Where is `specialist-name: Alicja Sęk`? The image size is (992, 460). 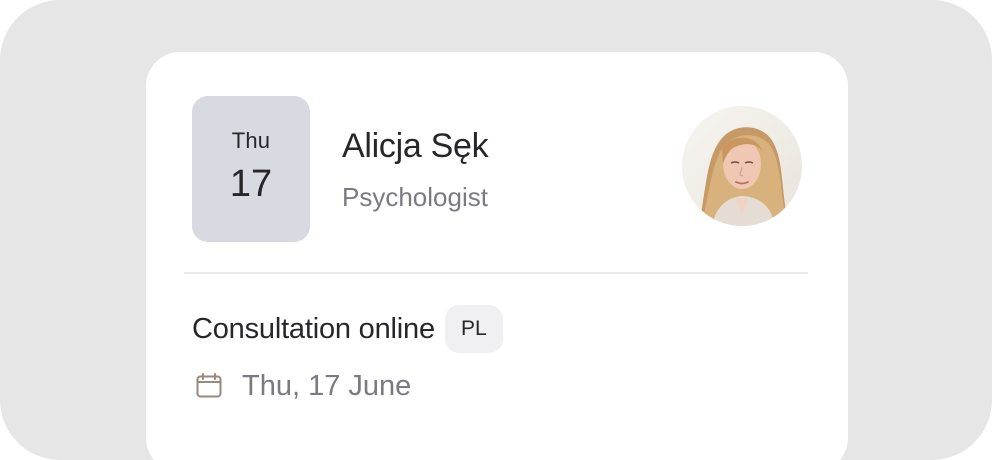 specialist-name: Alicja Sęk is located at coordinates (415, 146).